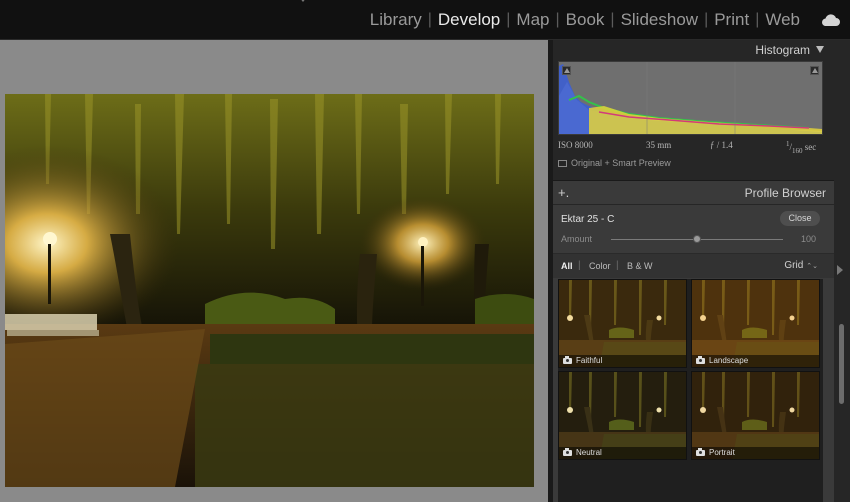 This screenshot has width=850, height=502. What do you see at coordinates (640, 266) in the screenshot?
I see `filter-bw: B & W` at bounding box center [640, 266].